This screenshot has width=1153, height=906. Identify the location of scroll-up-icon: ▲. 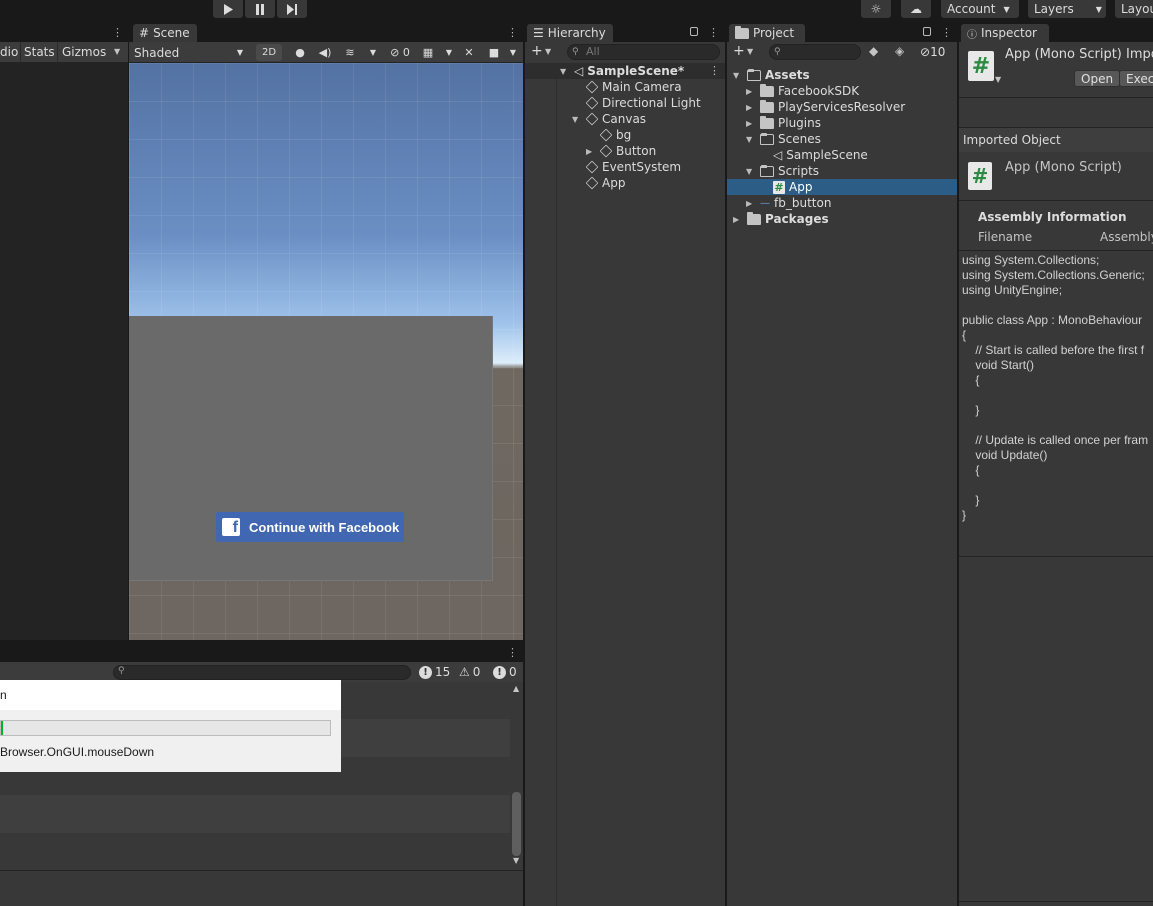
(516, 688).